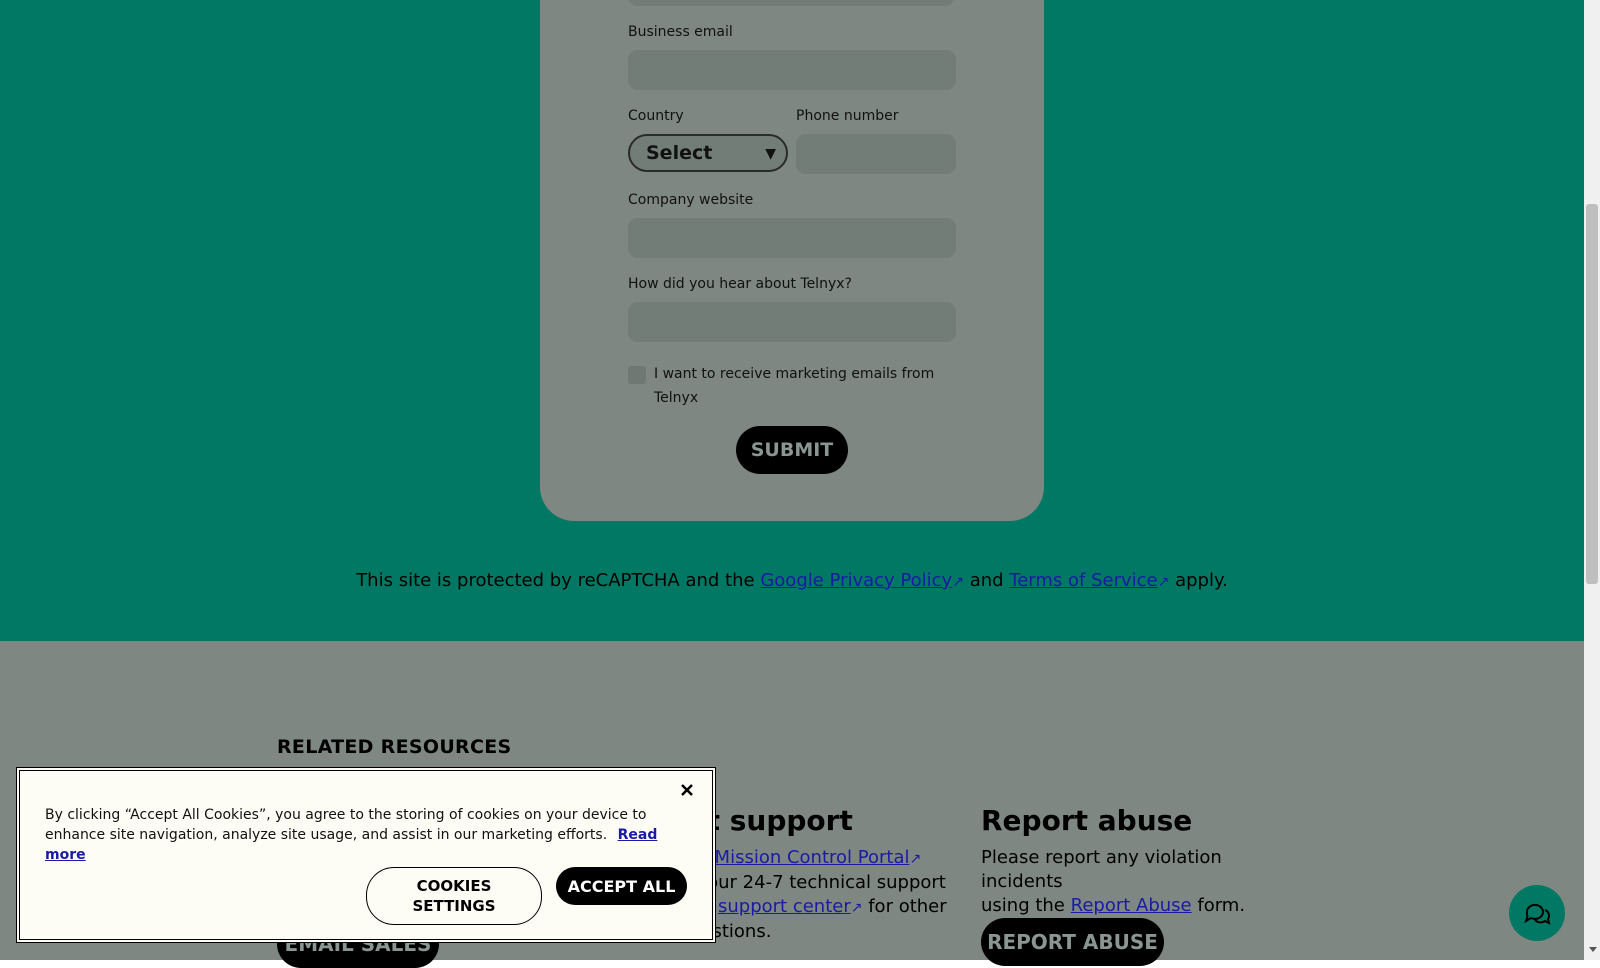  What do you see at coordinates (454, 886) in the screenshot?
I see `cookies-settings-line1: COOKIES` at bounding box center [454, 886].